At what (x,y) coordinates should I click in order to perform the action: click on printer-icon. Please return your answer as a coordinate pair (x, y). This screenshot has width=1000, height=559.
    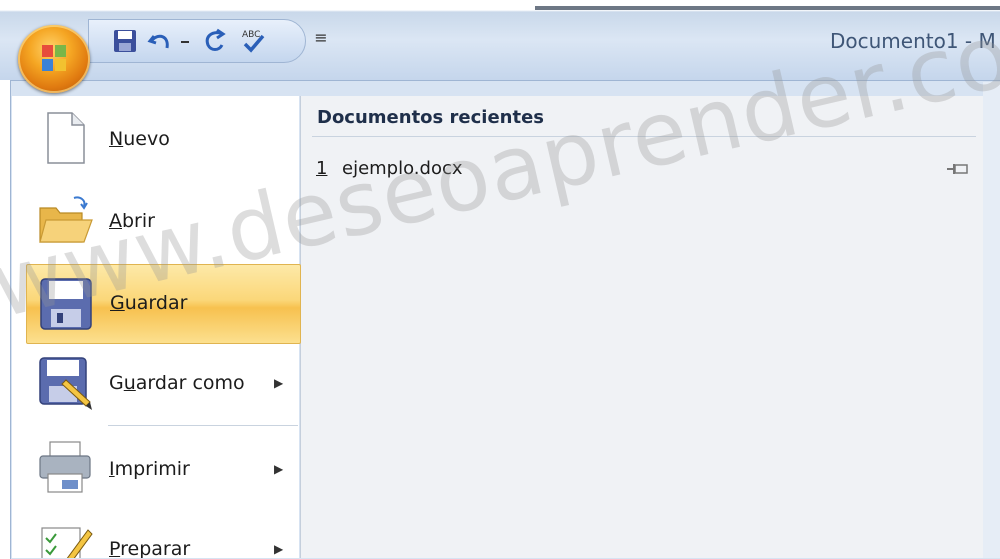
    Looking at the image, I should click on (65, 467).